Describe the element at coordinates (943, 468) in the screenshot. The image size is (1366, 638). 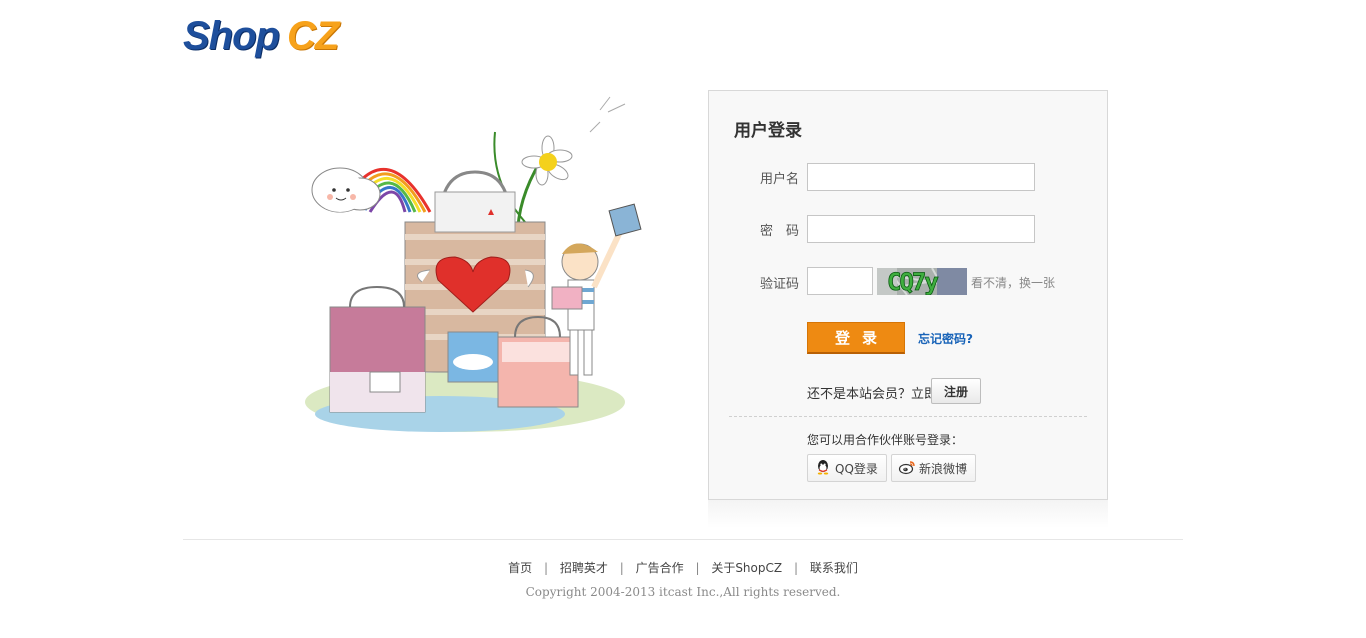
I see `weibo-login-label: 新浪微博` at that location.